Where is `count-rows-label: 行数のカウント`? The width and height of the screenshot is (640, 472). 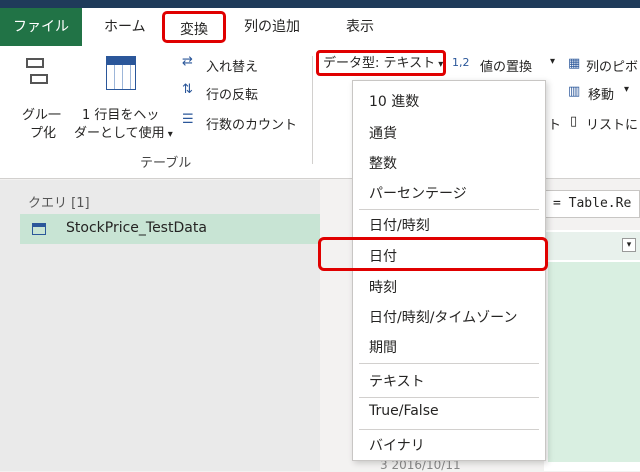
count-rows-label: 行数のカウント is located at coordinates (252, 125).